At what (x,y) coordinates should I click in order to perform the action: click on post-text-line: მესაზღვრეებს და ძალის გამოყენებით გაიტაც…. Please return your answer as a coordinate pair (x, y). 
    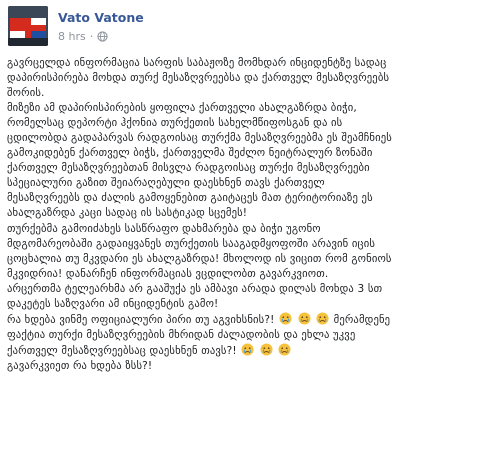
    Looking at the image, I should click on (190, 198).